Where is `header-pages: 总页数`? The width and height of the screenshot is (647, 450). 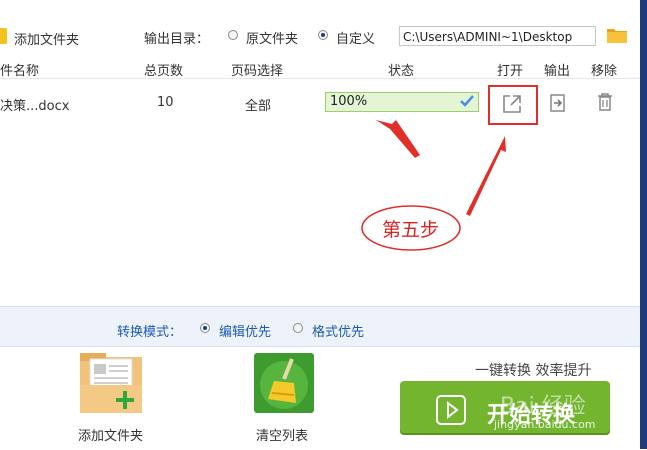
header-pages: 总页数 is located at coordinates (164, 71).